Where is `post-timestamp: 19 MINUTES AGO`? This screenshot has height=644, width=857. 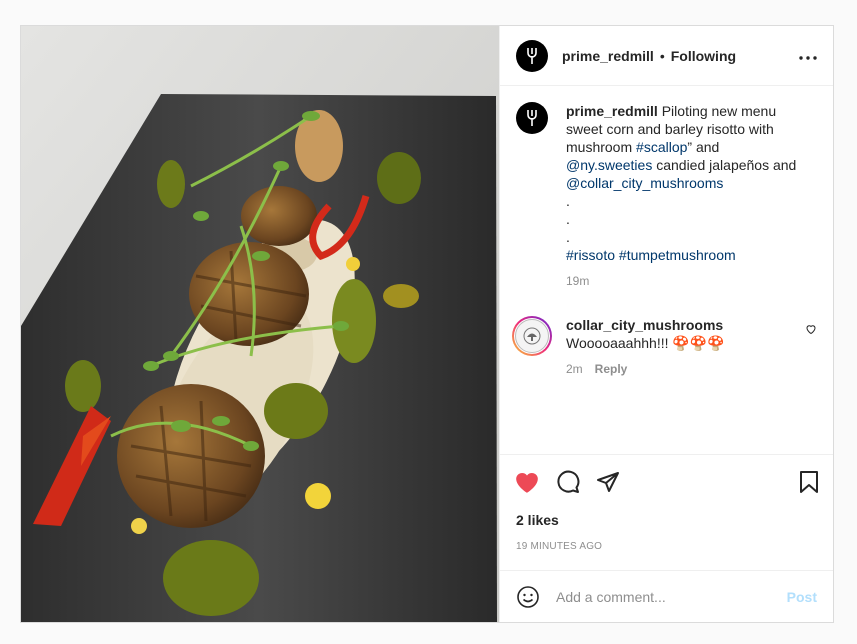 post-timestamp: 19 MINUTES AGO is located at coordinates (559, 546).